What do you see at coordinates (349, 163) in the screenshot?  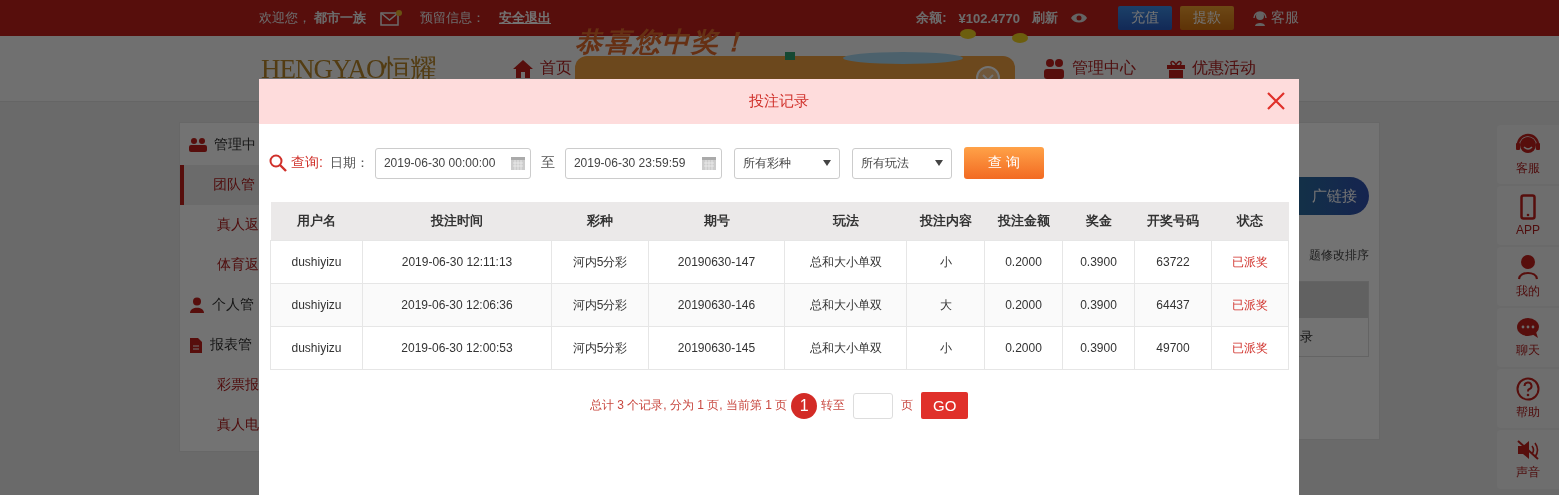 I see `date-label: 日期：` at bounding box center [349, 163].